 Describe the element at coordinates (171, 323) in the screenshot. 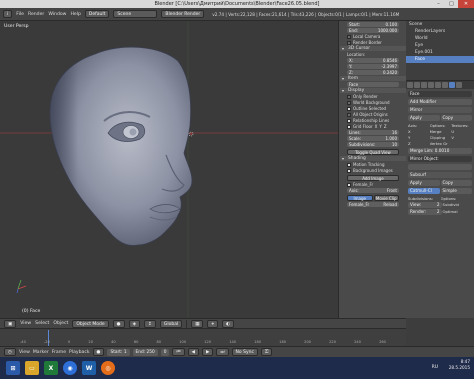

I see `orientation-select: Global` at that location.